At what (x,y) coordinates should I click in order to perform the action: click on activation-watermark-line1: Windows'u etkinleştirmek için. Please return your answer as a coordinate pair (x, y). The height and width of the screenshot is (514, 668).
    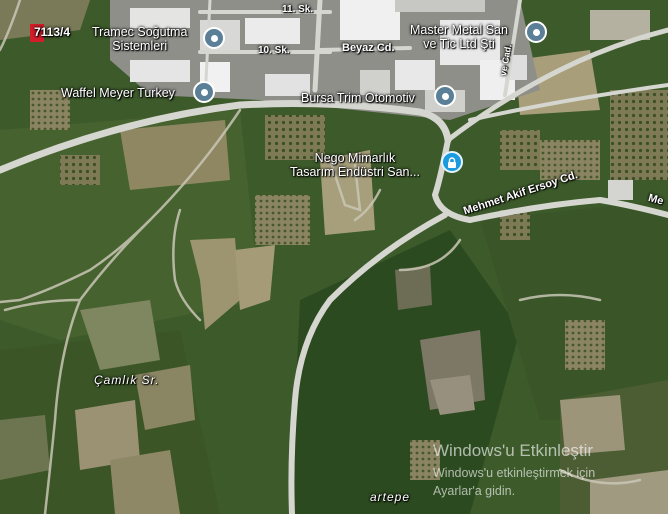
    Looking at the image, I should click on (514, 473).